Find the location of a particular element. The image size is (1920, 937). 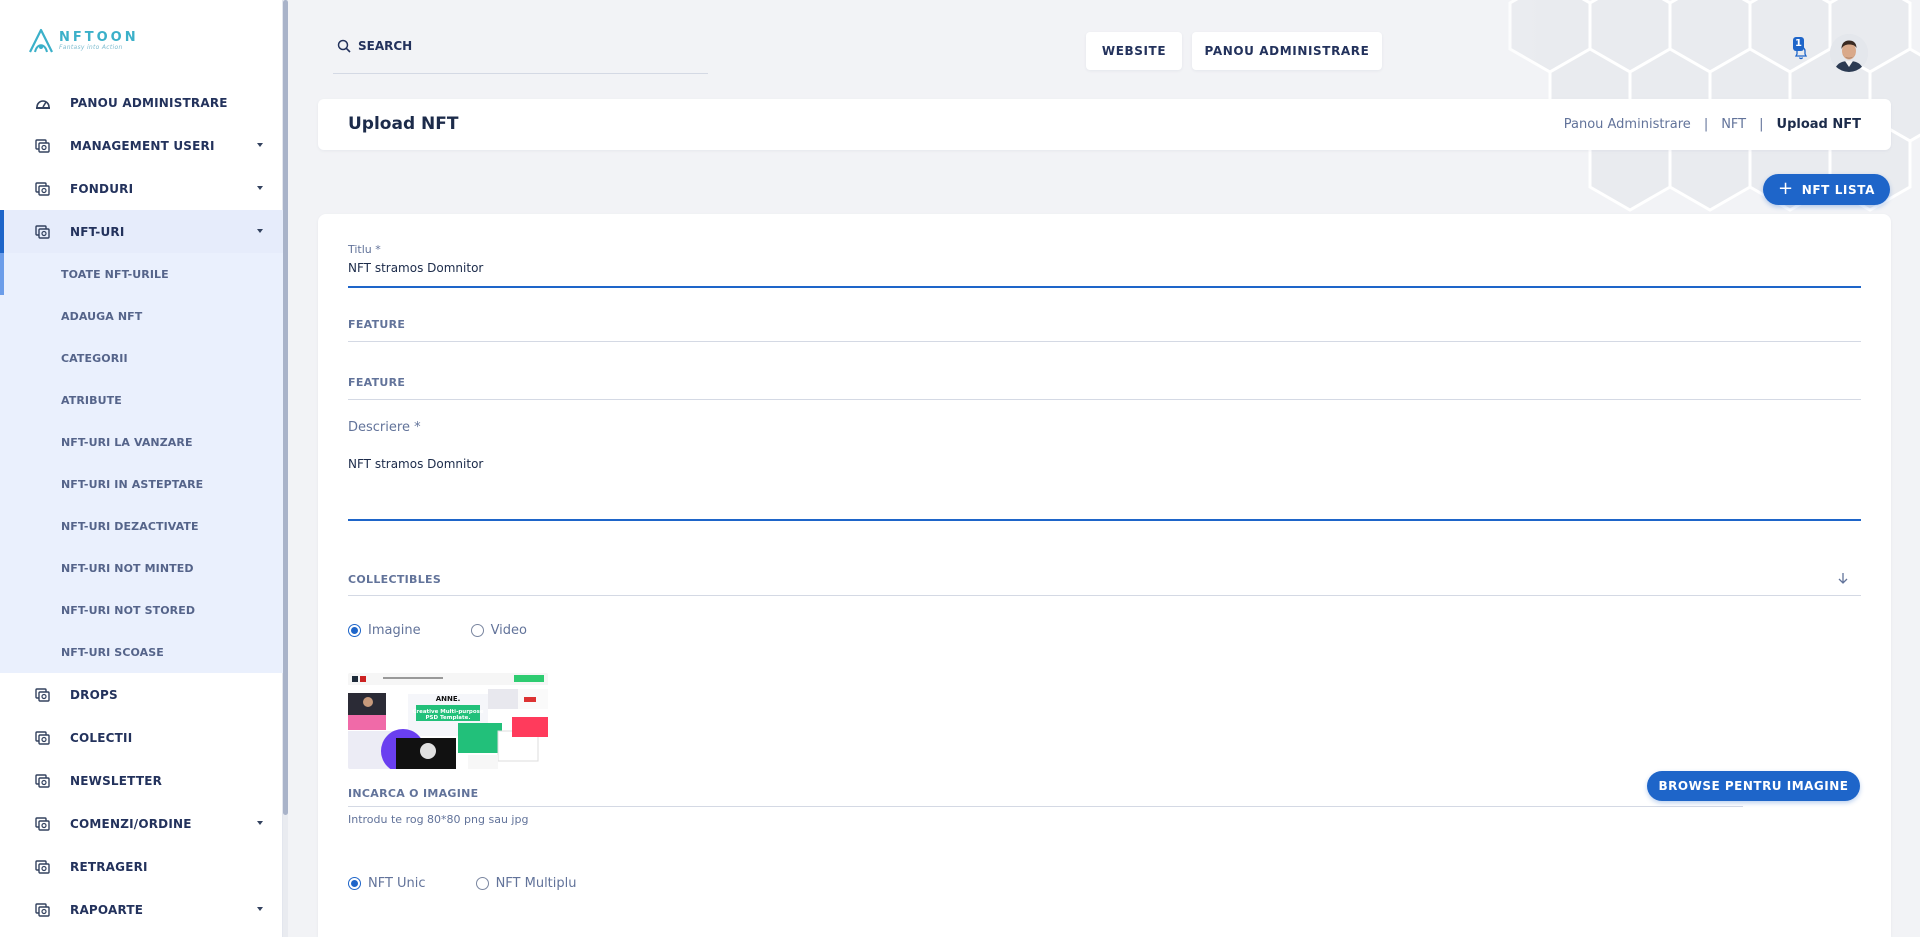

sidebar-item-panou-administrare: PANOU ADMINISTRARE is located at coordinates (141, 102).